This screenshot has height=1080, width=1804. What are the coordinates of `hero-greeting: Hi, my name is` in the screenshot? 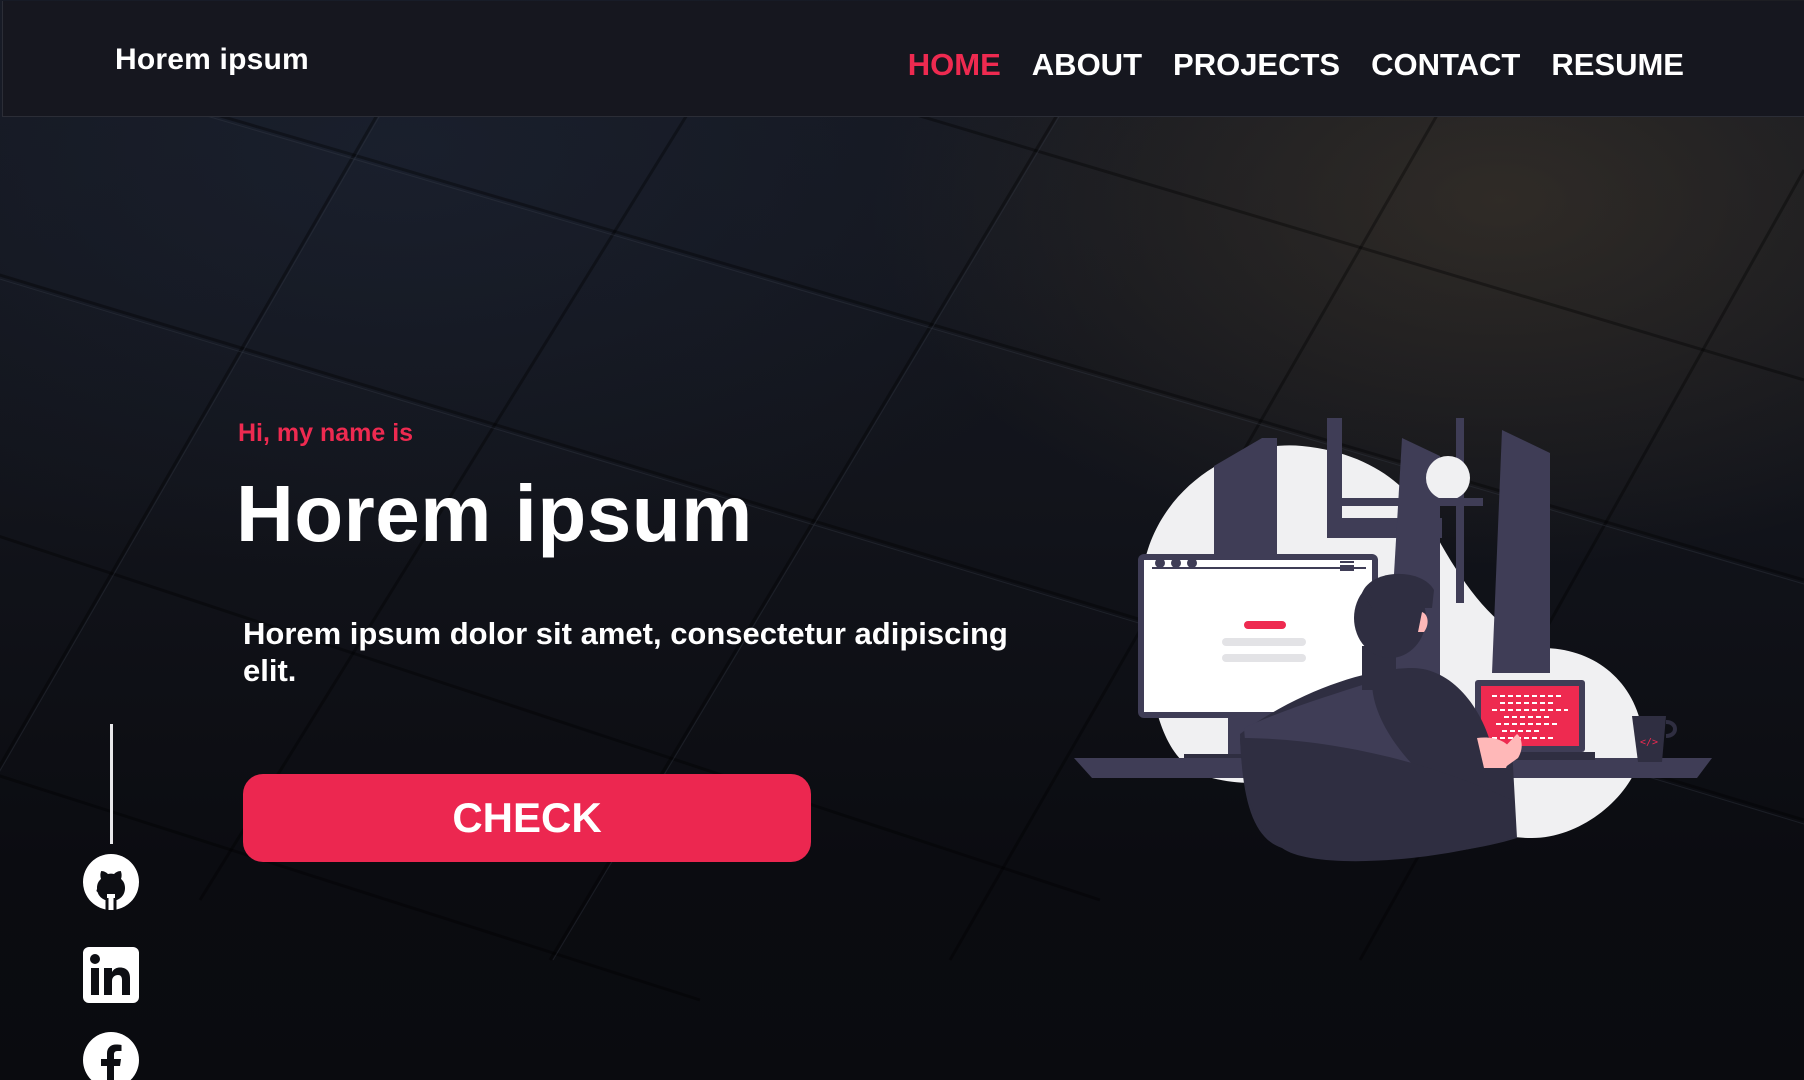 It's located at (326, 433).